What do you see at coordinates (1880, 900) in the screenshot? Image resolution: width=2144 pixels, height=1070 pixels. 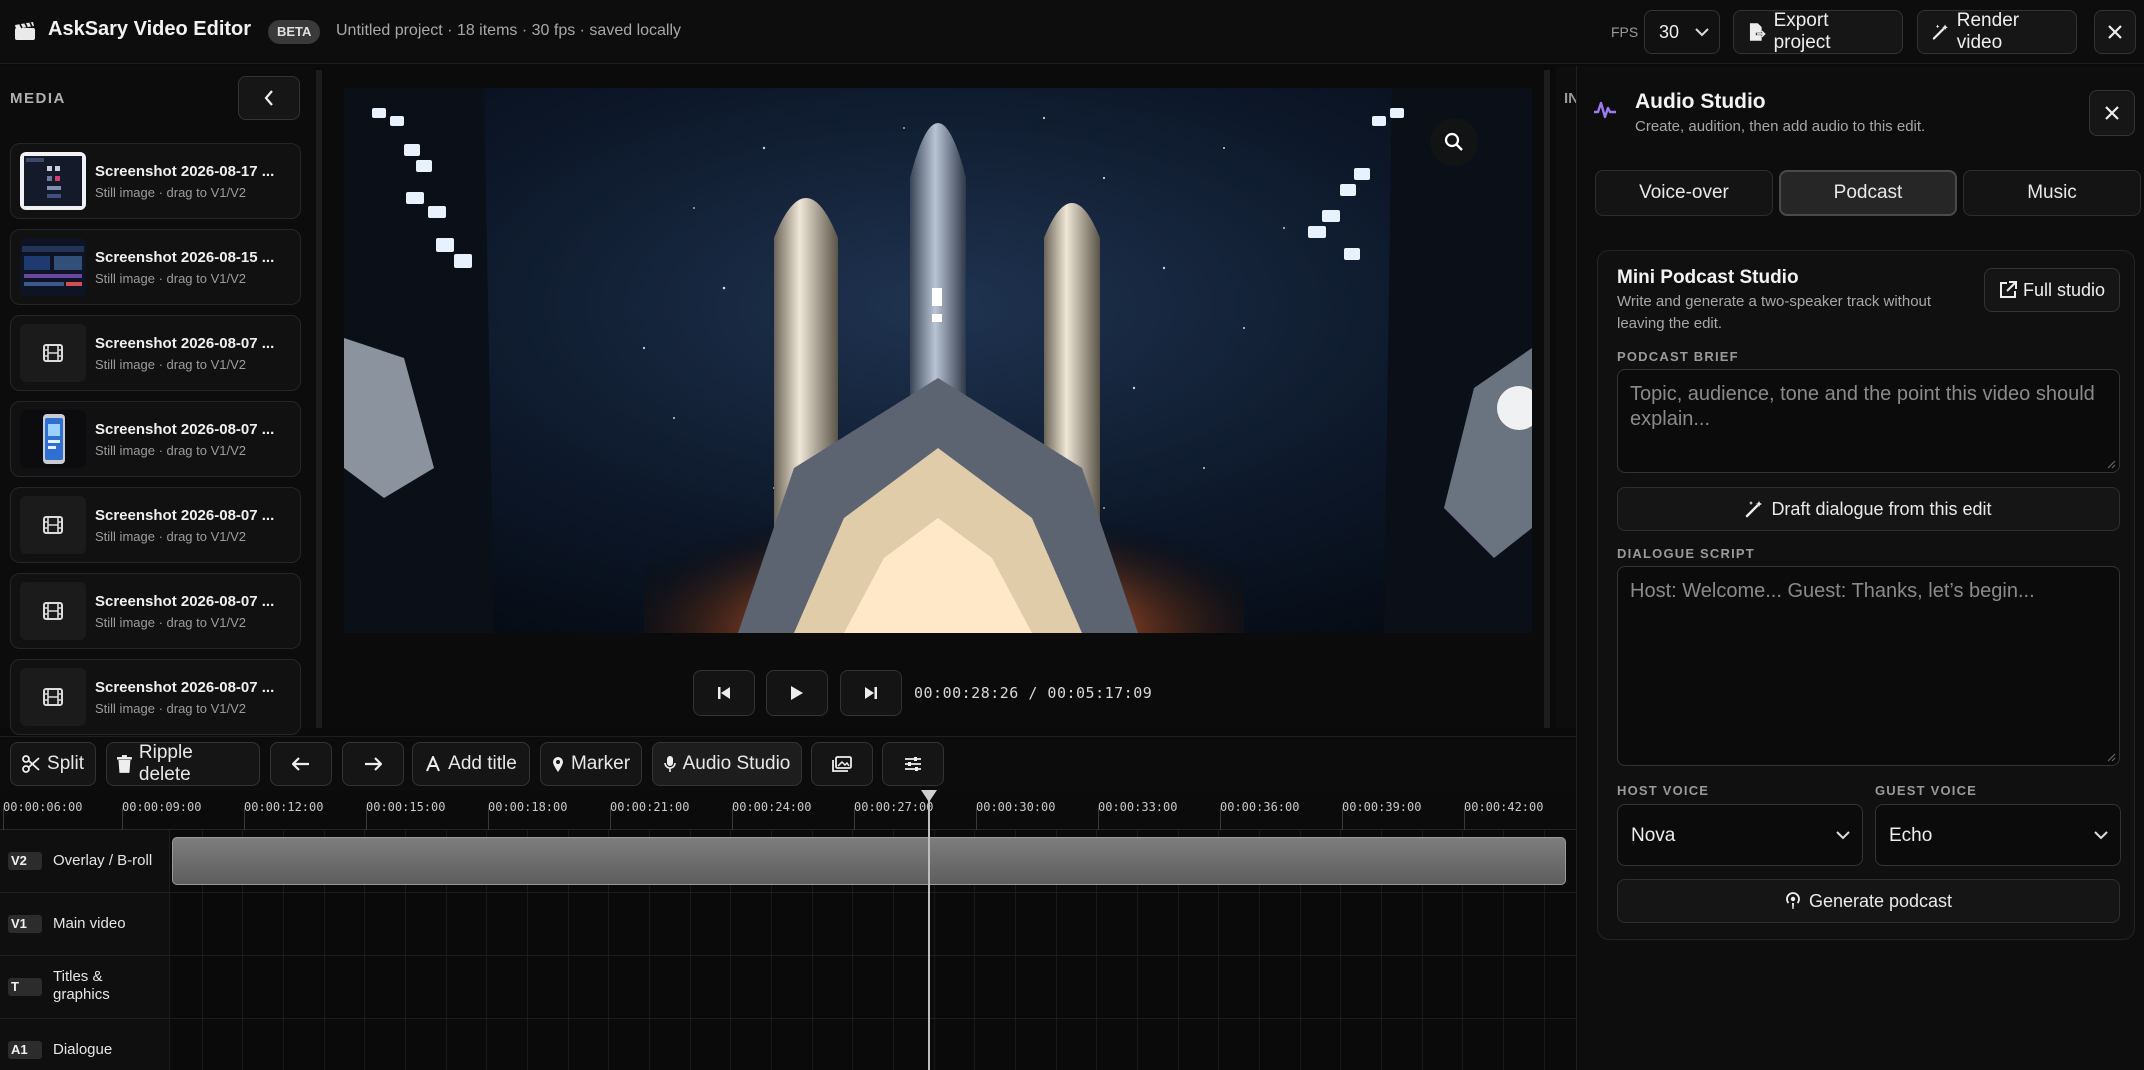 I see `generate-podcast-label: Generate podcast` at bounding box center [1880, 900].